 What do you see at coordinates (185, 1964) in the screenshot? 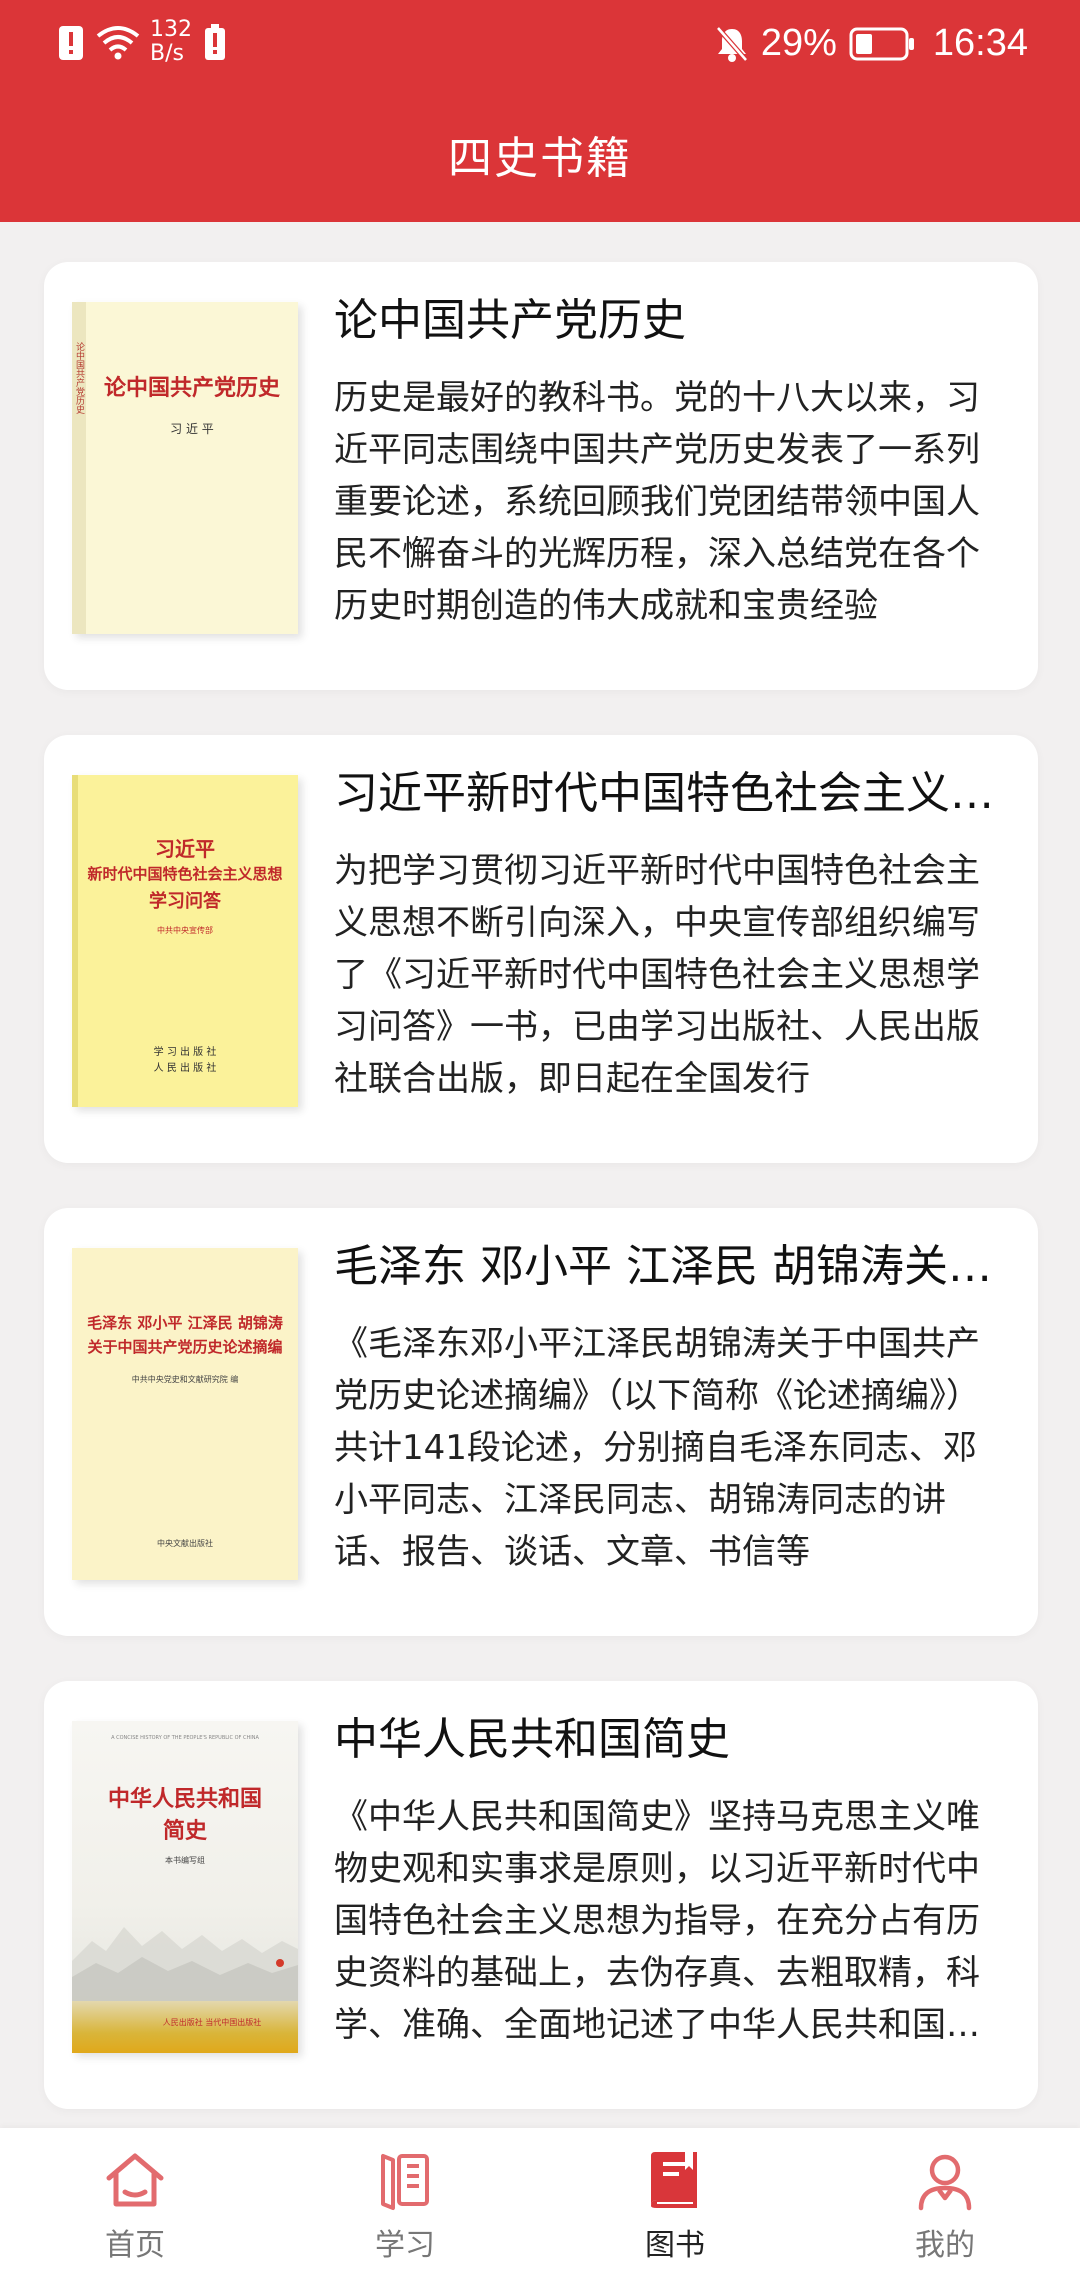
I see `landscape-illustration` at bounding box center [185, 1964].